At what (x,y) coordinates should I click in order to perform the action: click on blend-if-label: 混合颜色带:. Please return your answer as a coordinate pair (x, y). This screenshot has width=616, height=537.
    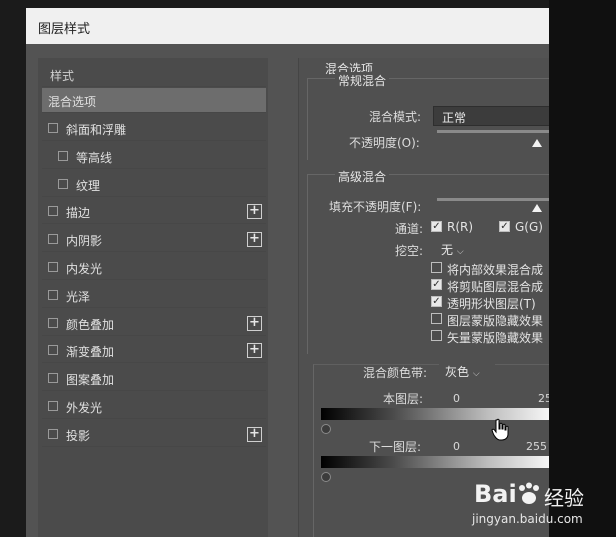
    Looking at the image, I should click on (395, 373).